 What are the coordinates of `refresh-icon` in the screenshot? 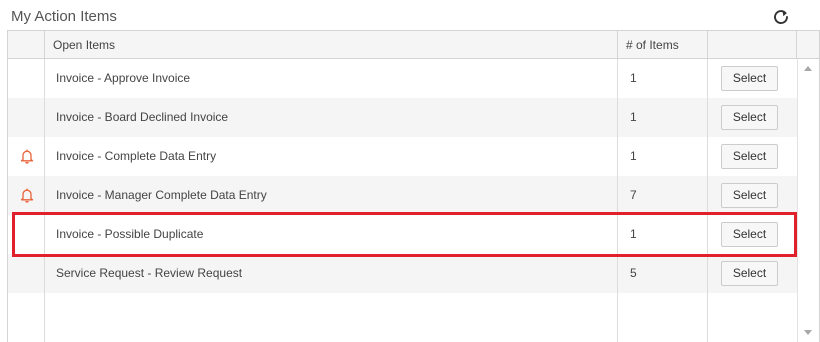 It's located at (781, 17).